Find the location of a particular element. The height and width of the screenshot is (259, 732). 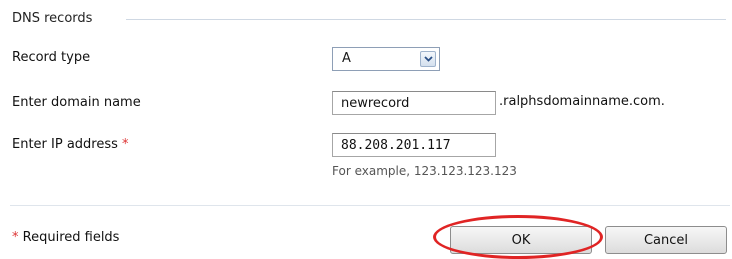

section-divider is located at coordinates (426, 19).